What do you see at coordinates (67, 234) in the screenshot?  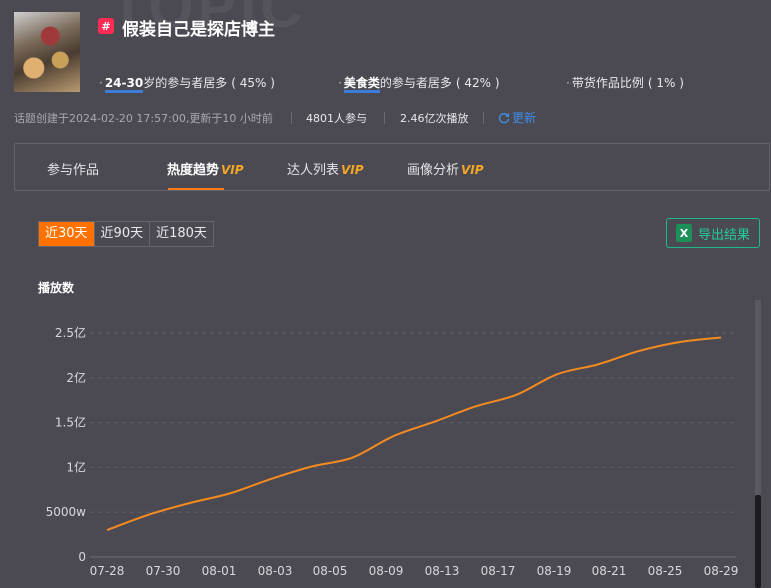 I see `range-30-days: 近30天` at bounding box center [67, 234].